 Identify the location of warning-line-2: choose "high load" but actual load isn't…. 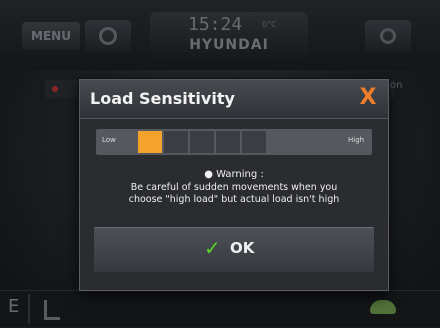
(234, 199).